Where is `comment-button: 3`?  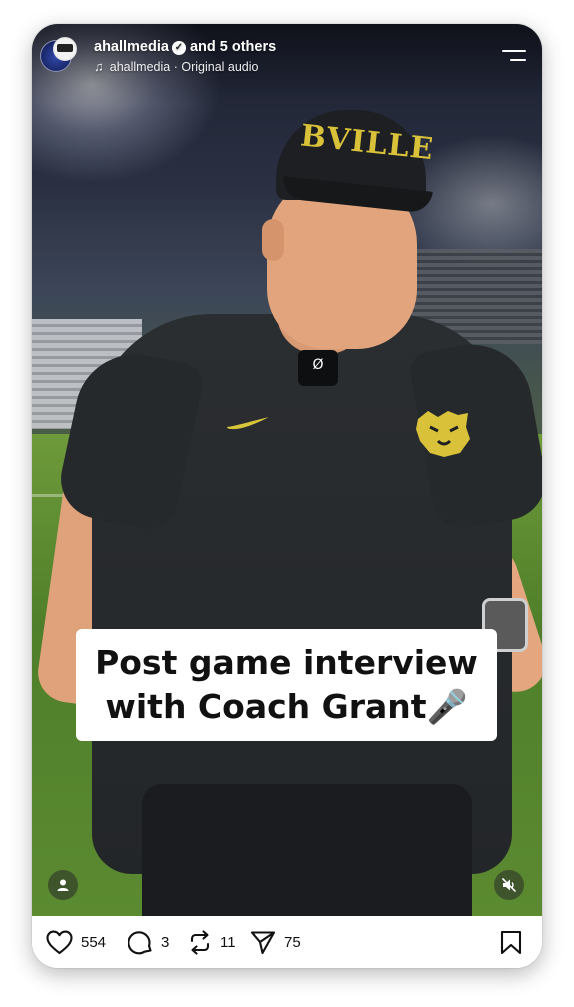
comment-button: 3 is located at coordinates (148, 942).